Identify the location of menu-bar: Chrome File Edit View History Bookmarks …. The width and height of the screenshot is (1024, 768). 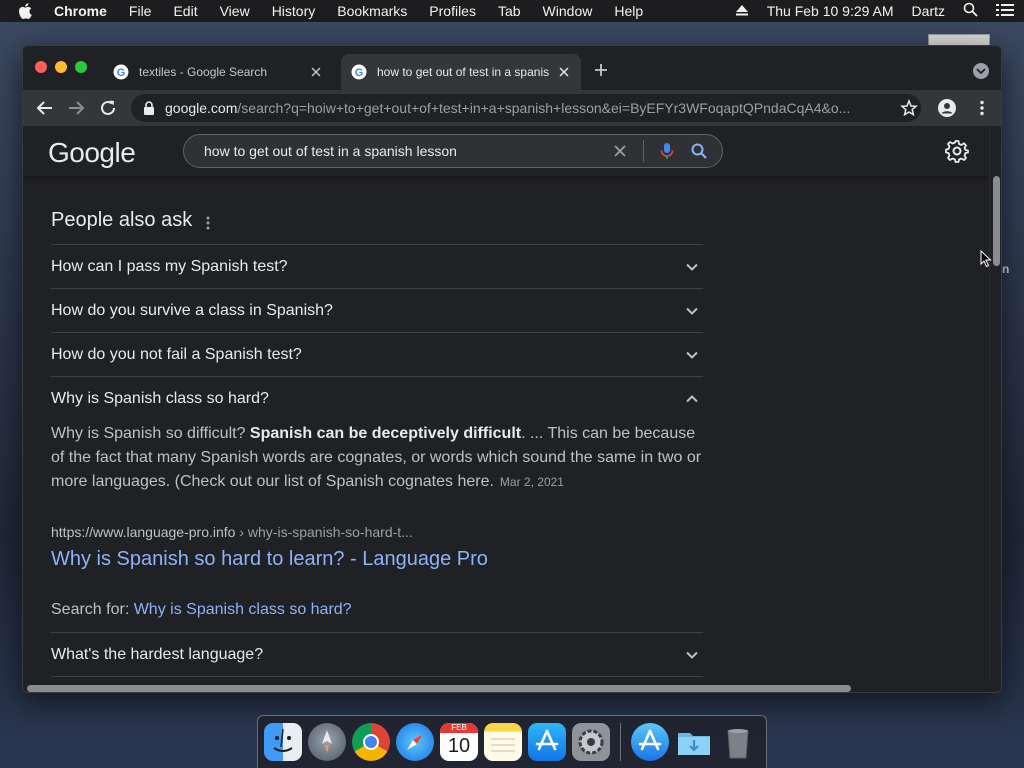
(512, 11).